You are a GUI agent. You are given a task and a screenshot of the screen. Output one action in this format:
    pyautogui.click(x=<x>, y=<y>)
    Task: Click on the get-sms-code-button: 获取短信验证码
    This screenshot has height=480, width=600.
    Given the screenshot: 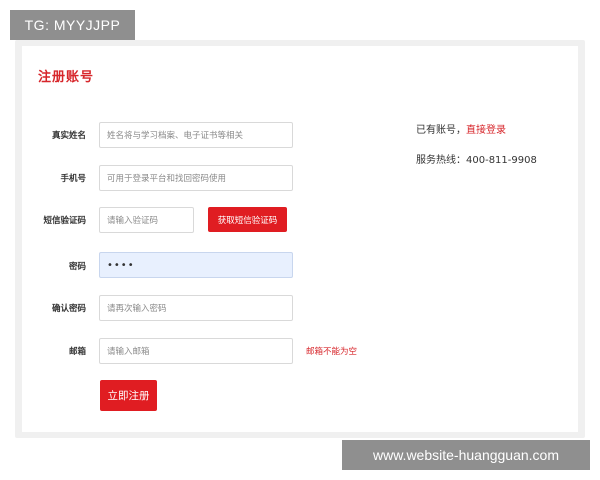 What is the action you would take?
    pyautogui.click(x=247, y=219)
    